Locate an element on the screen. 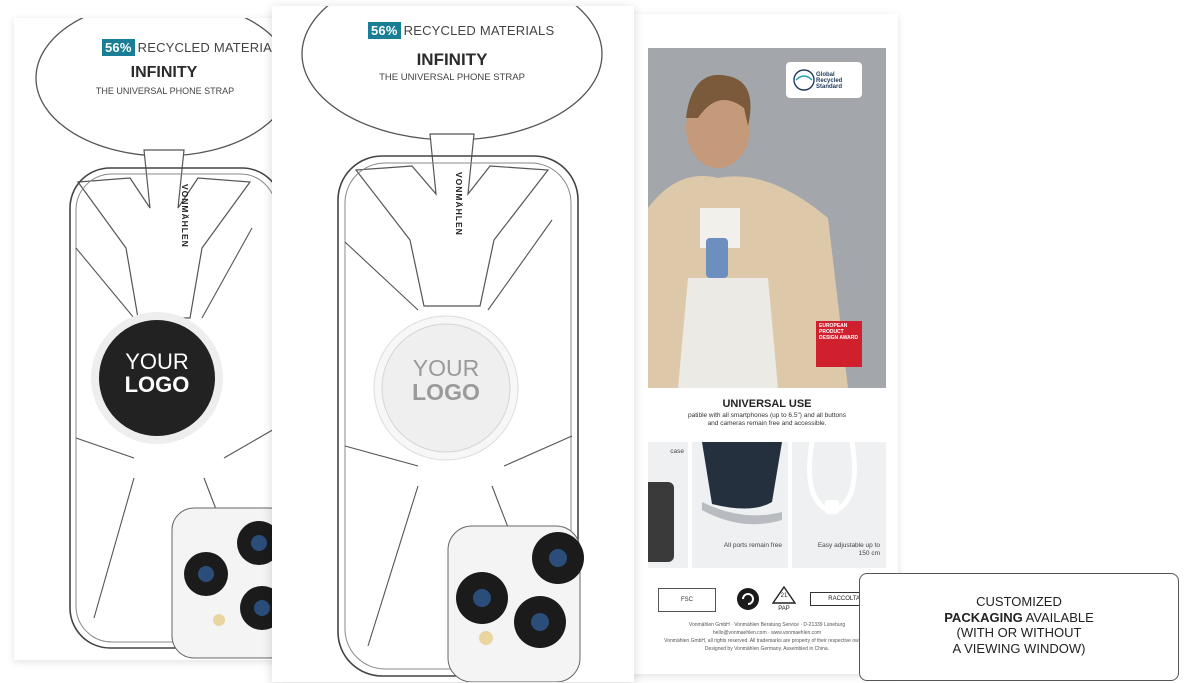  section-title: UNIVERSAL USE is located at coordinates (767, 404).